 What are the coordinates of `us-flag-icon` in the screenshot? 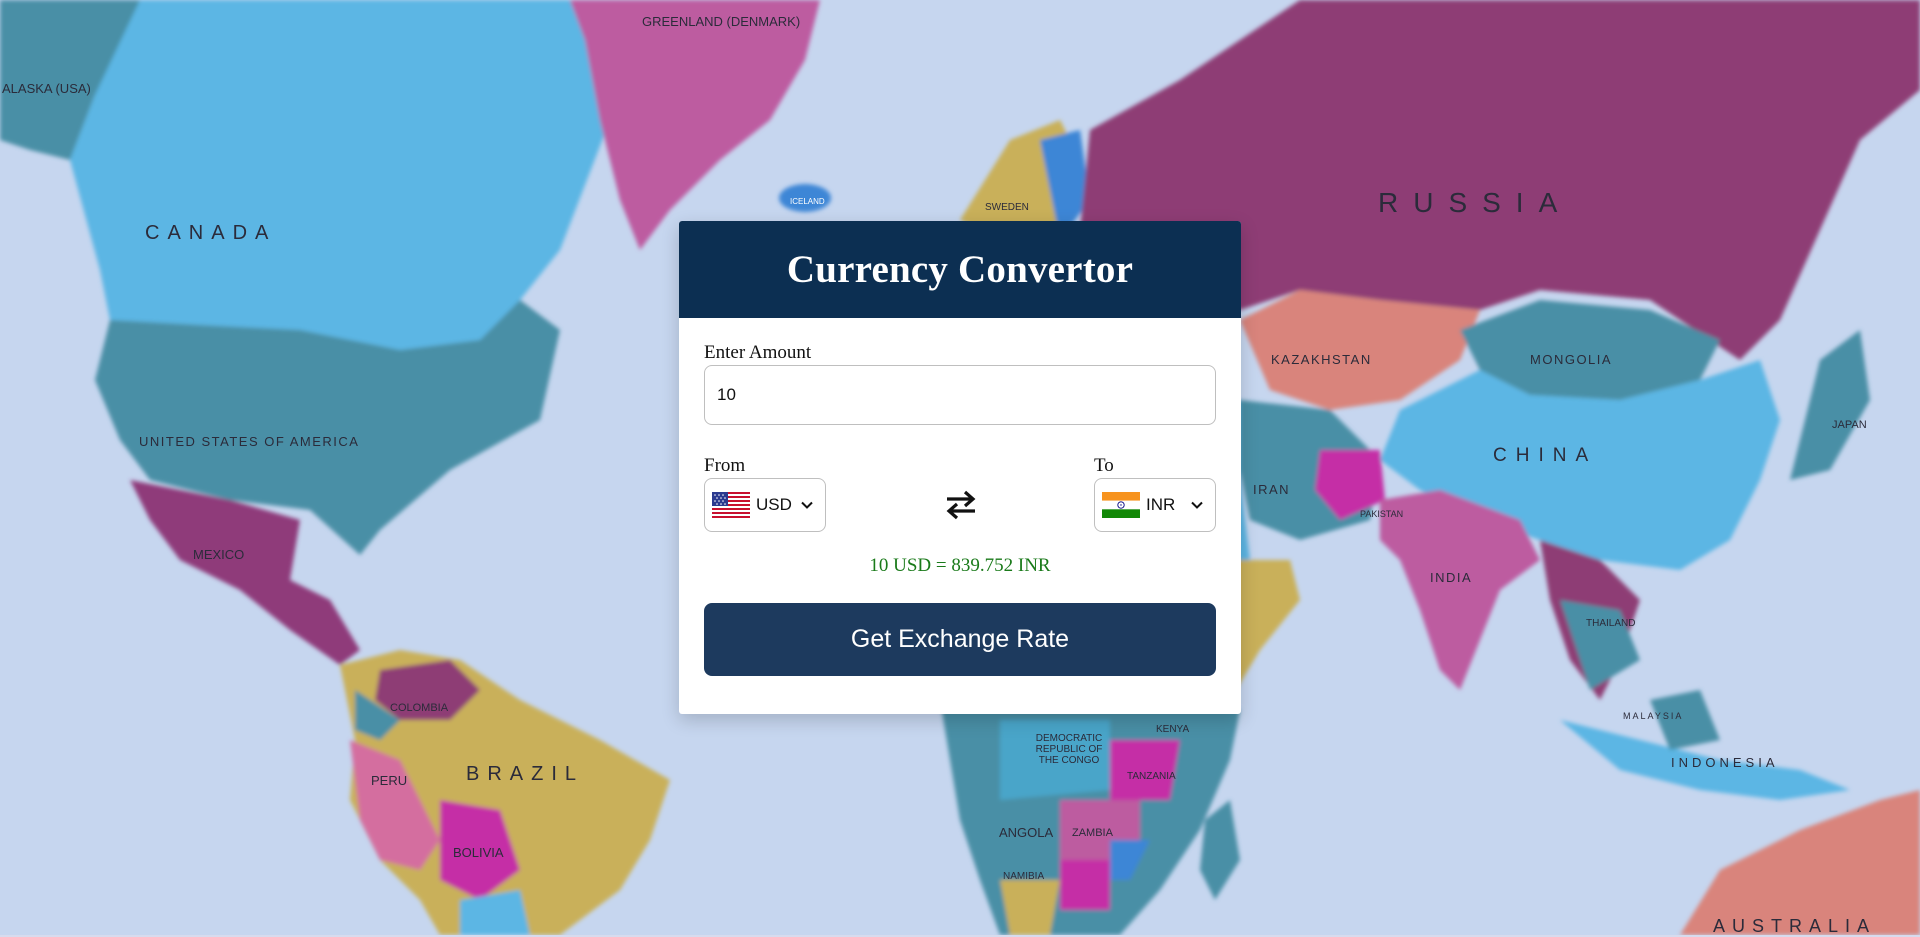 It's located at (731, 505).